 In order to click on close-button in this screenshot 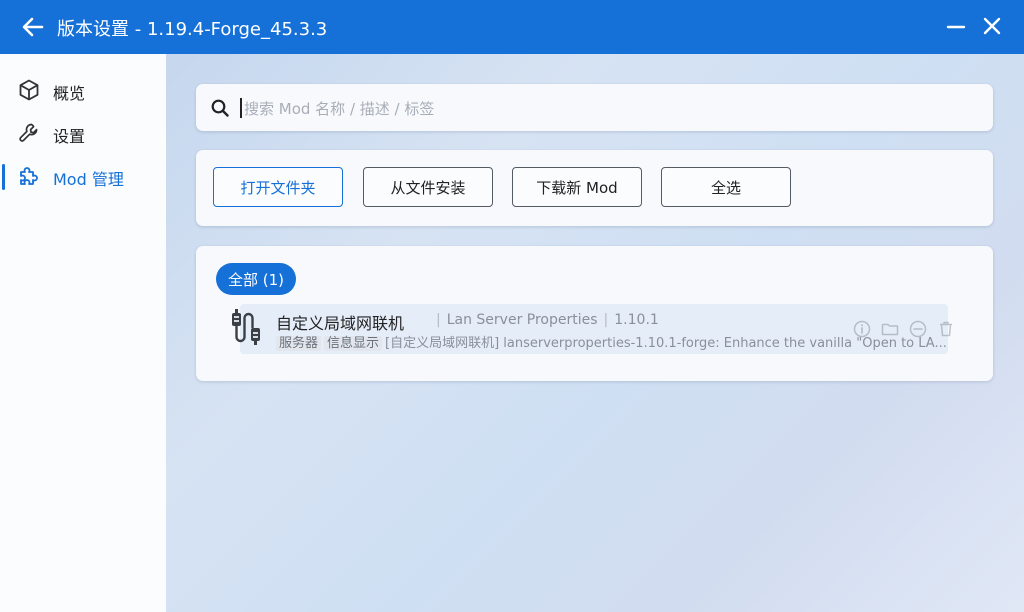, I will do `click(992, 26)`.